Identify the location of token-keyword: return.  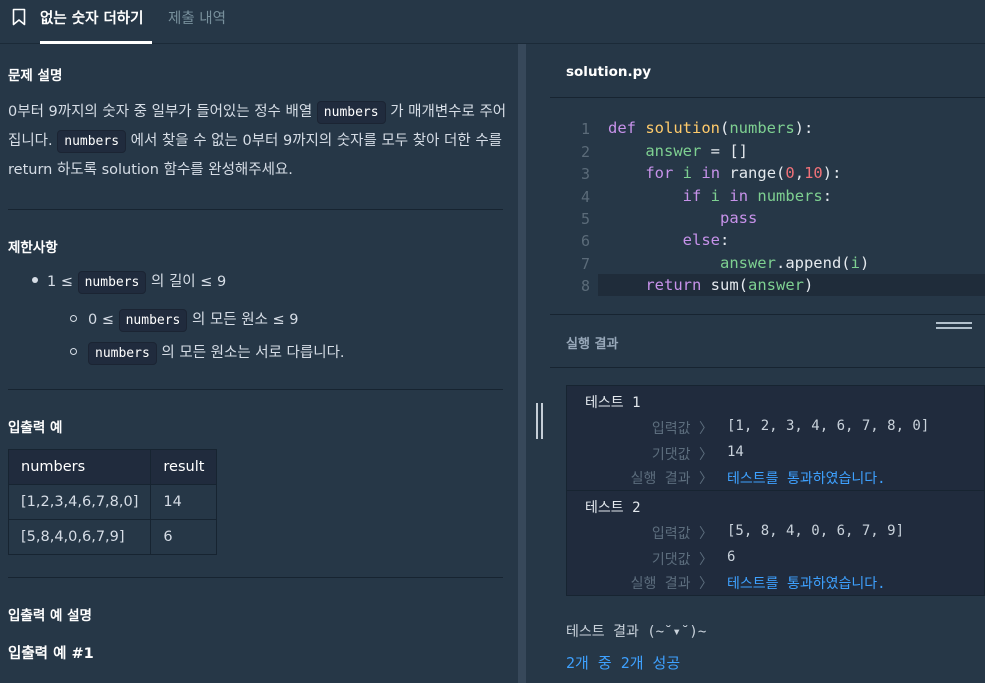
(673, 285).